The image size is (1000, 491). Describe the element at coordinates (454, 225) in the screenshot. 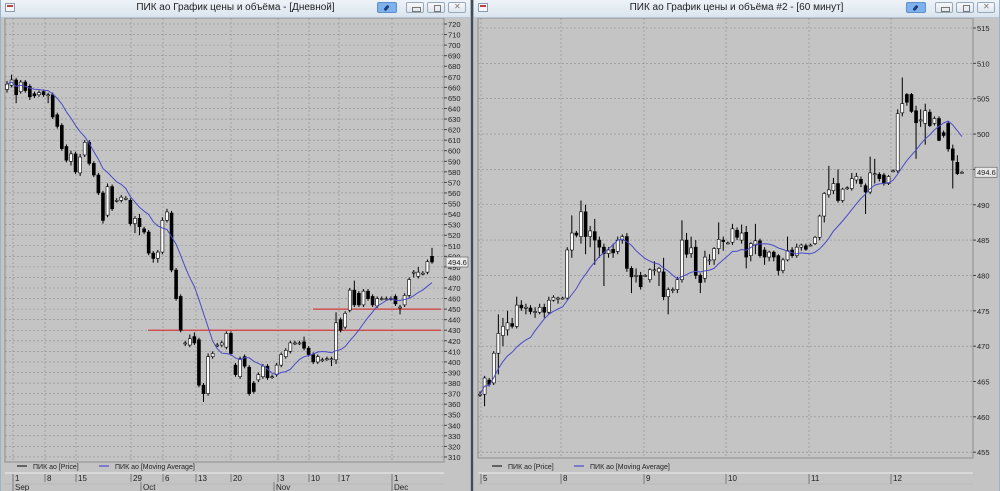

I see `y-axis-tick-label: 530` at that location.